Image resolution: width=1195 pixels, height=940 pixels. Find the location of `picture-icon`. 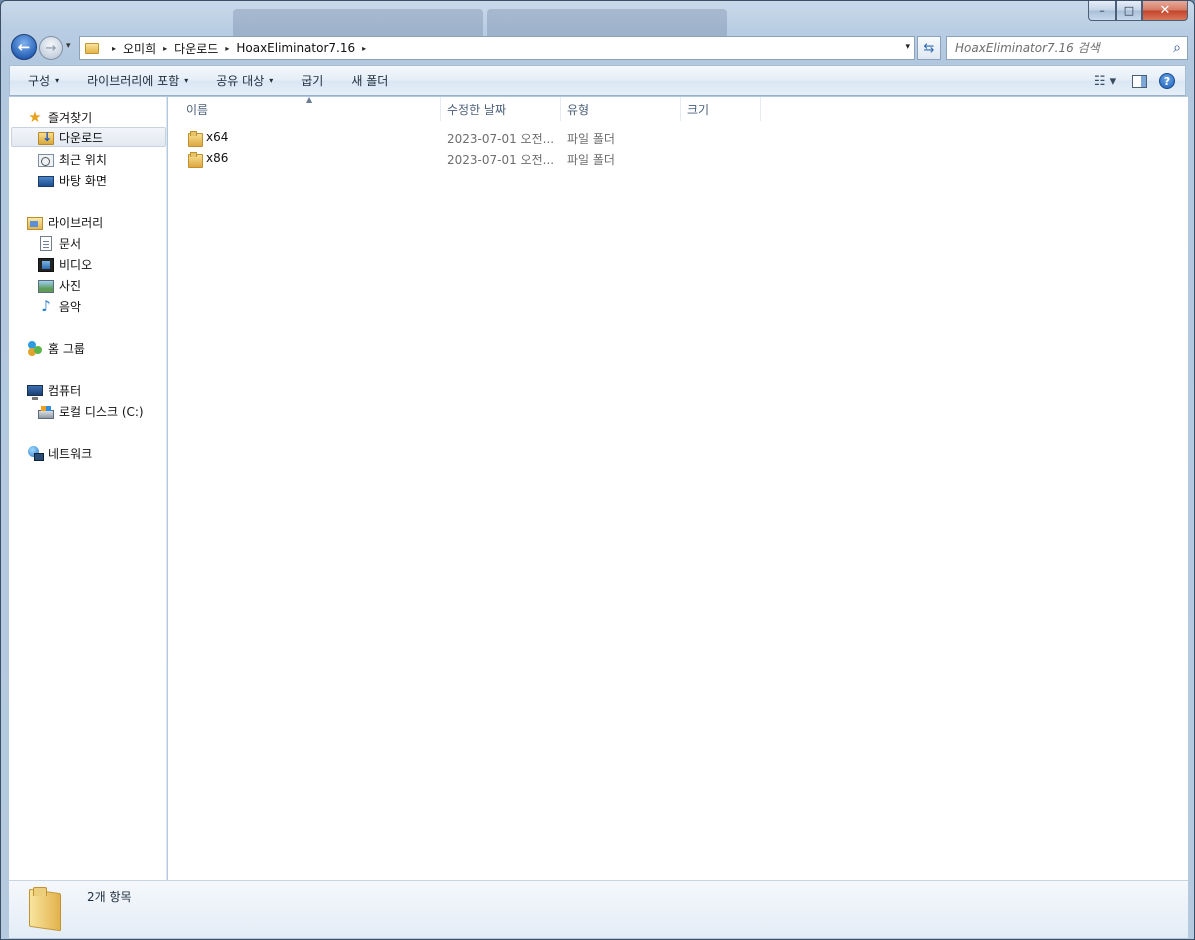

picture-icon is located at coordinates (46, 286).